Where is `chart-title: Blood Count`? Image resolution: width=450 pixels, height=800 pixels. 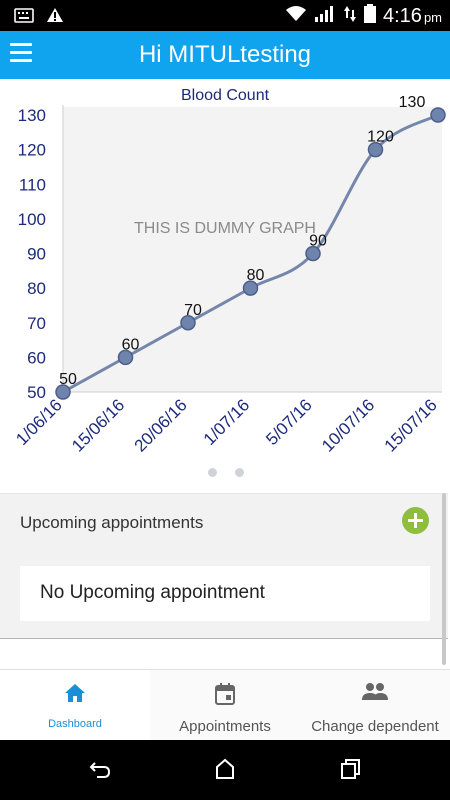 chart-title: Blood Count is located at coordinates (225, 95).